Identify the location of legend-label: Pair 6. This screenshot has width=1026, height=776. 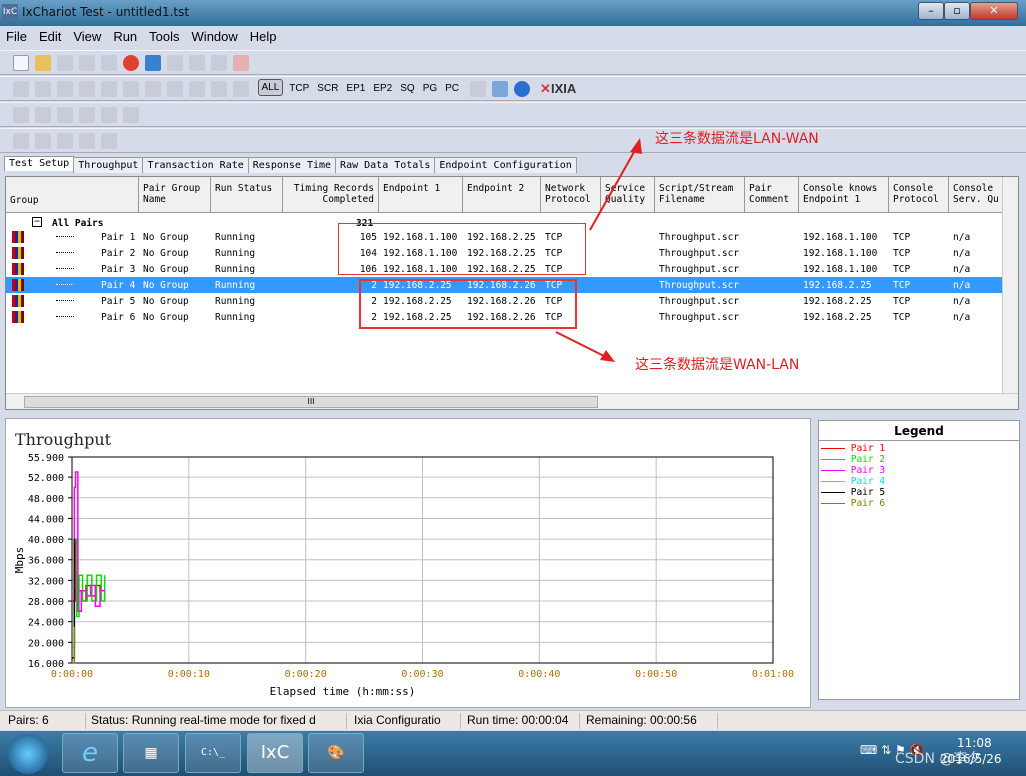
(868, 503).